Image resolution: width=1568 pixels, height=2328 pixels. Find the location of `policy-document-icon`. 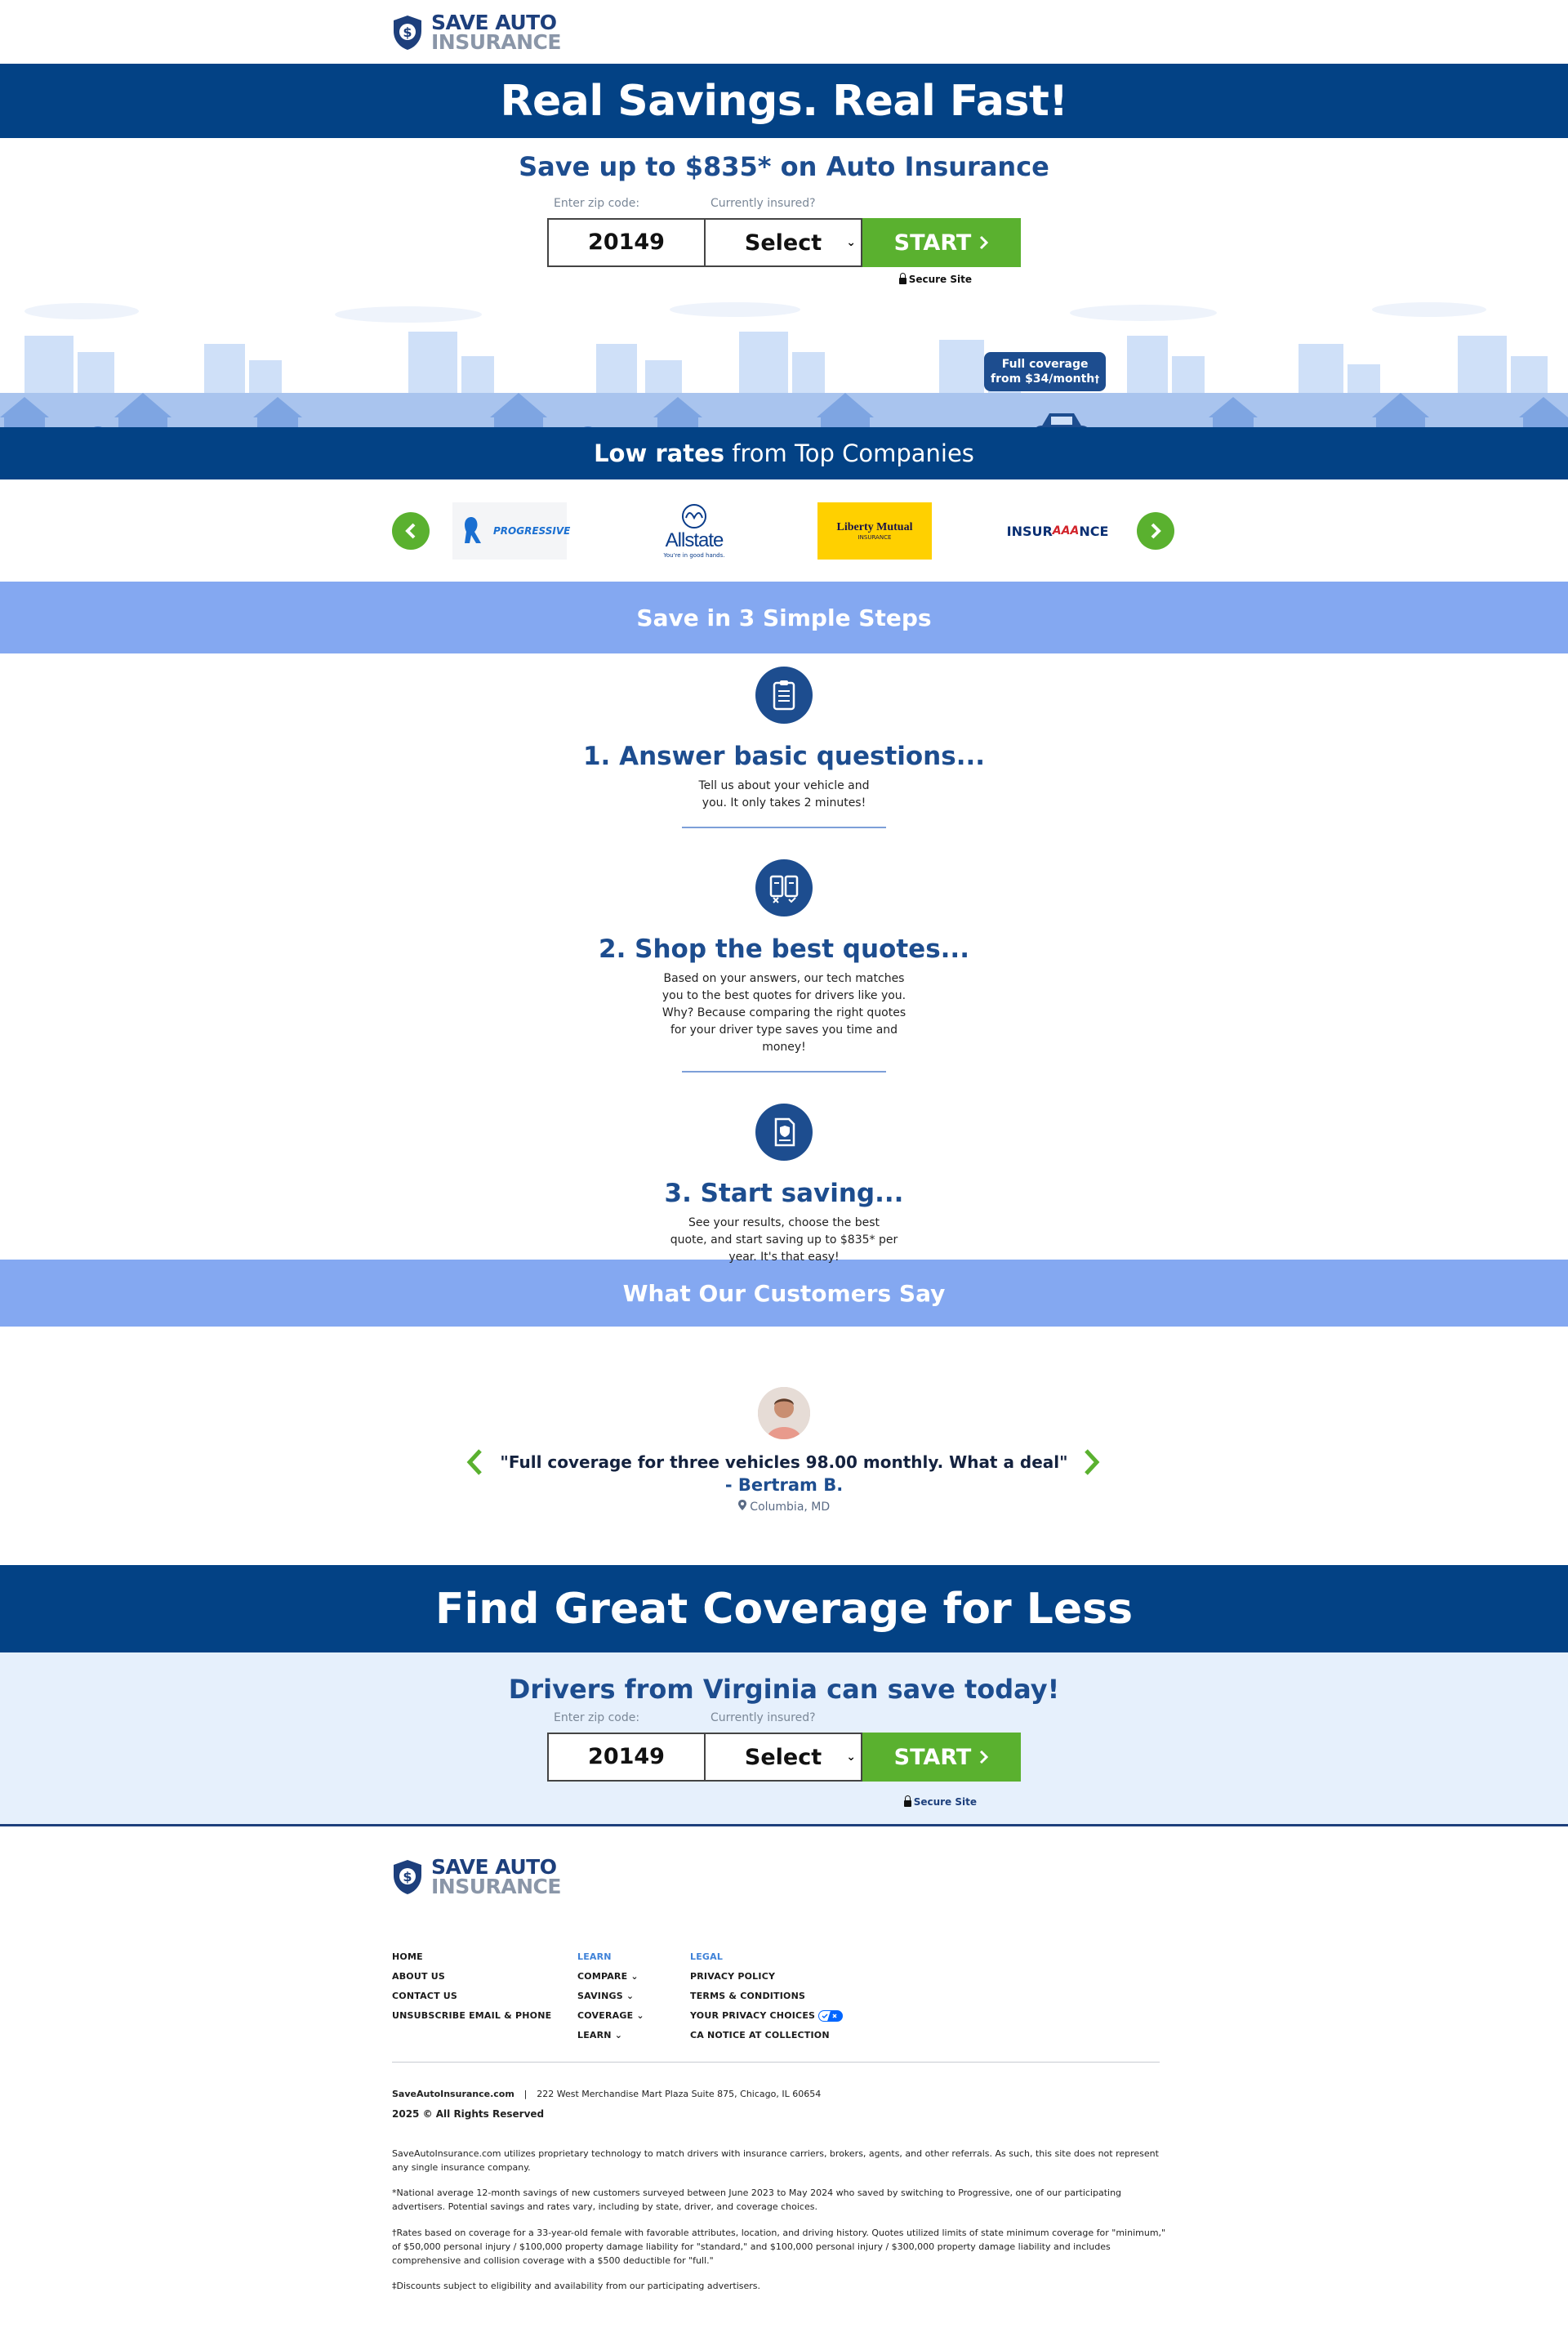

policy-document-icon is located at coordinates (784, 1132).